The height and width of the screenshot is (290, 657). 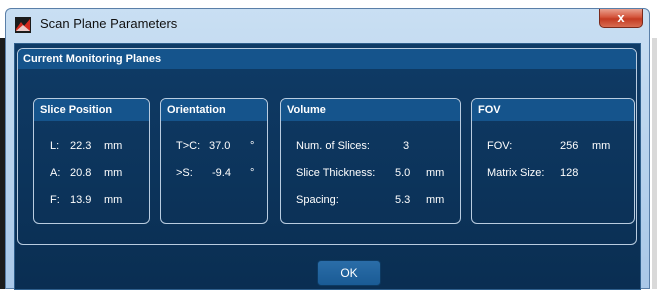 What do you see at coordinates (403, 200) in the screenshot?
I see `spacing-value: 5.3` at bounding box center [403, 200].